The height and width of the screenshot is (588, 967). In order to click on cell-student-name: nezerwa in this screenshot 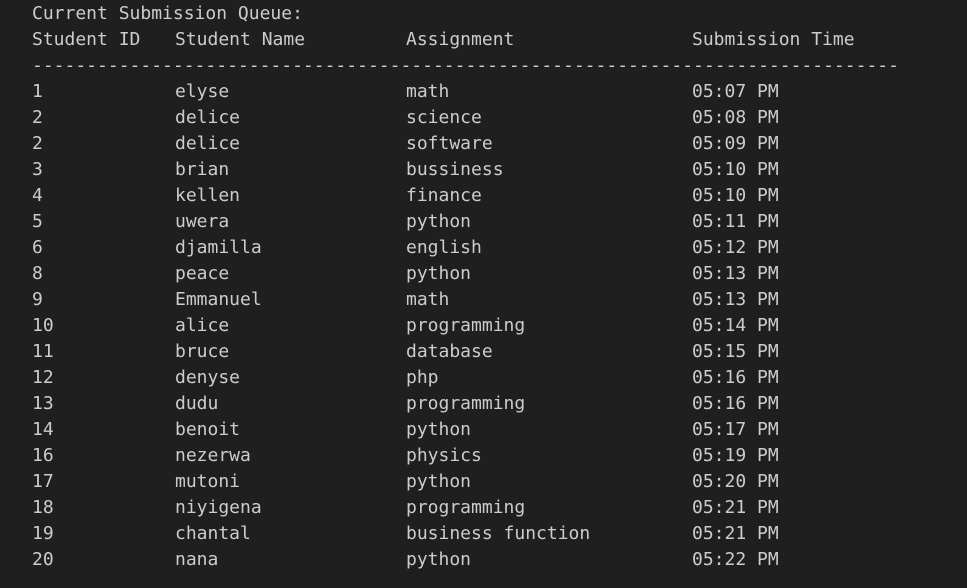, I will do `click(213, 455)`.